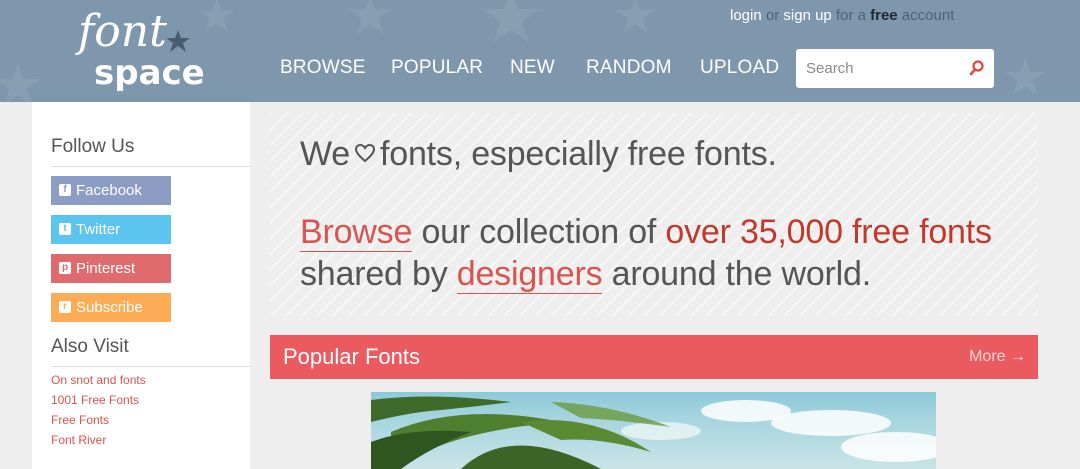  What do you see at coordinates (65, 268) in the screenshot?
I see `pinterest-icon: p` at bounding box center [65, 268].